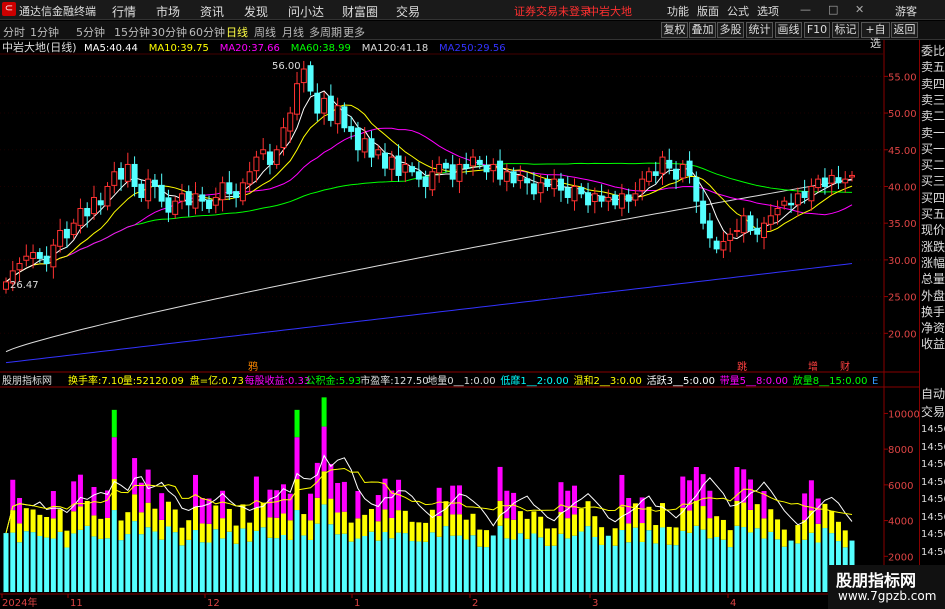 Image resolution: width=945 pixels, height=609 pixels. What do you see at coordinates (730, 30) in the screenshot?
I see `multi-stock-button: 多股` at bounding box center [730, 30].